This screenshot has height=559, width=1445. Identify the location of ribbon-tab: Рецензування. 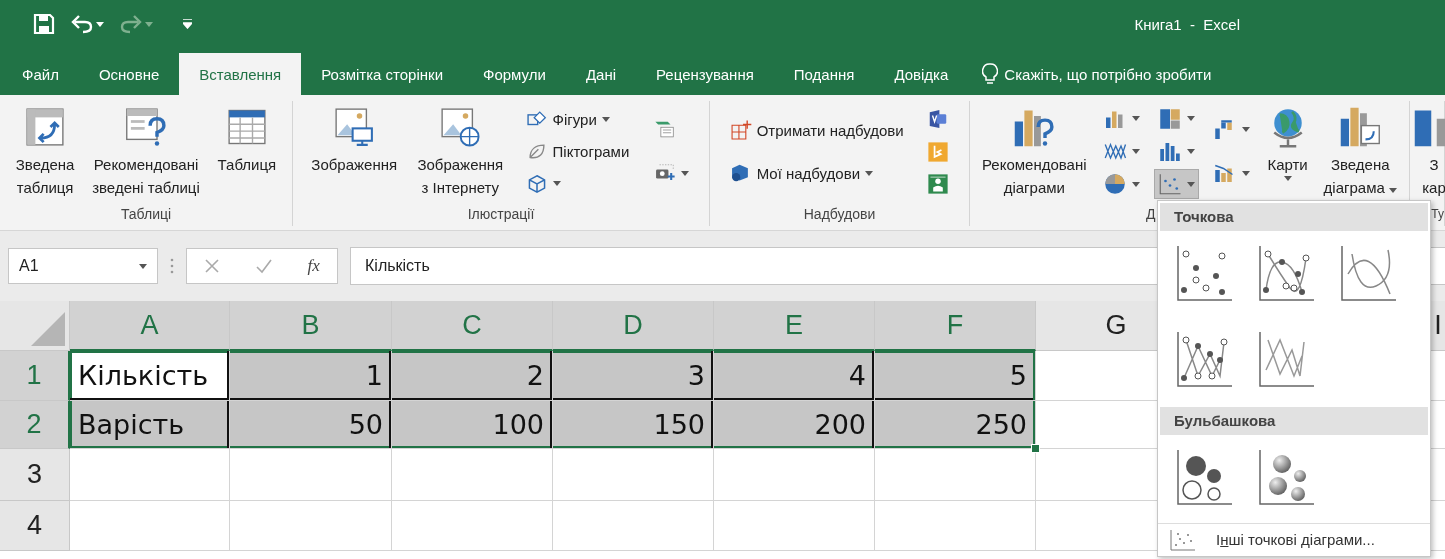
(705, 74).